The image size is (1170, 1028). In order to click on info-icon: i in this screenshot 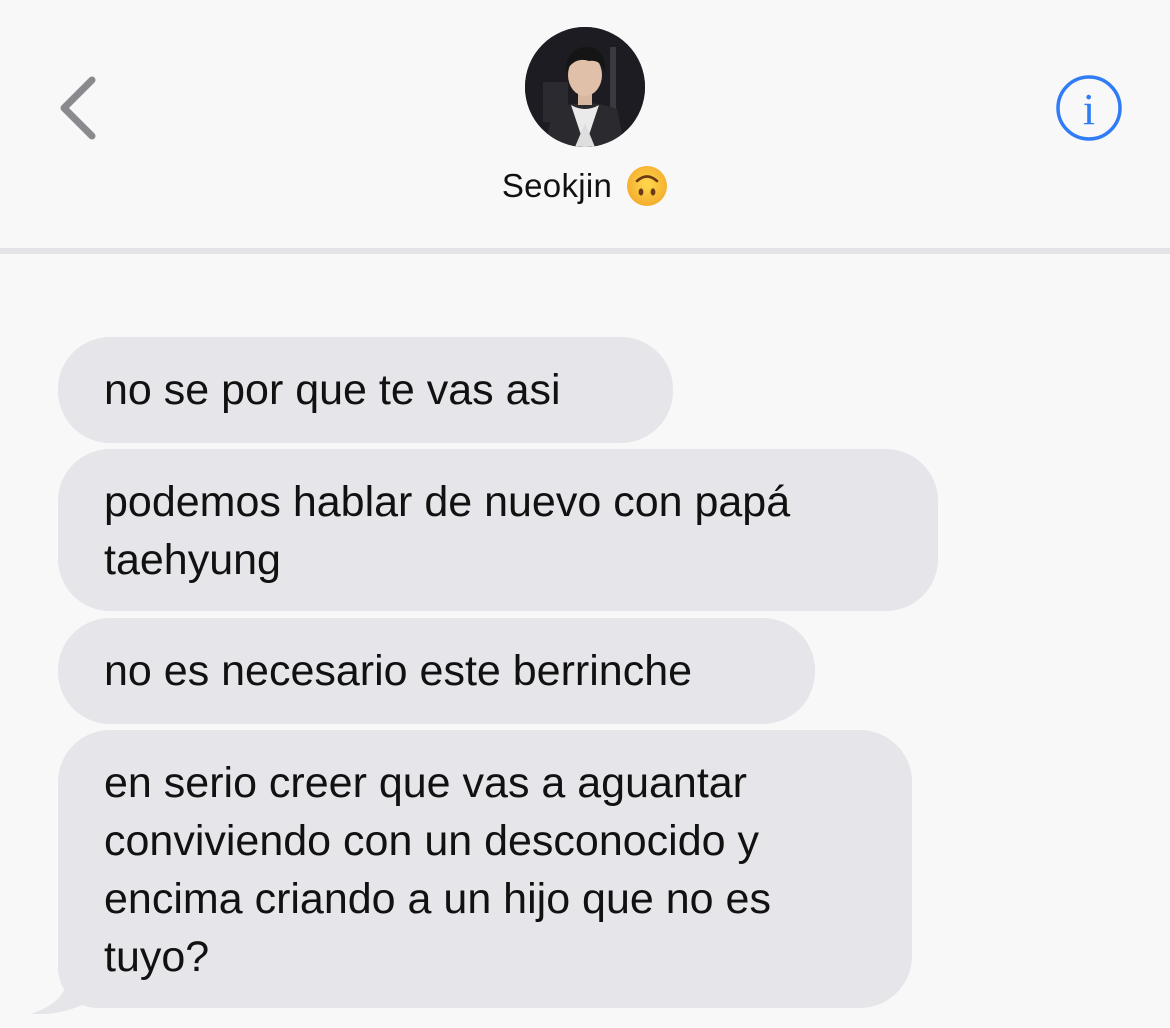, I will do `click(1089, 108)`.